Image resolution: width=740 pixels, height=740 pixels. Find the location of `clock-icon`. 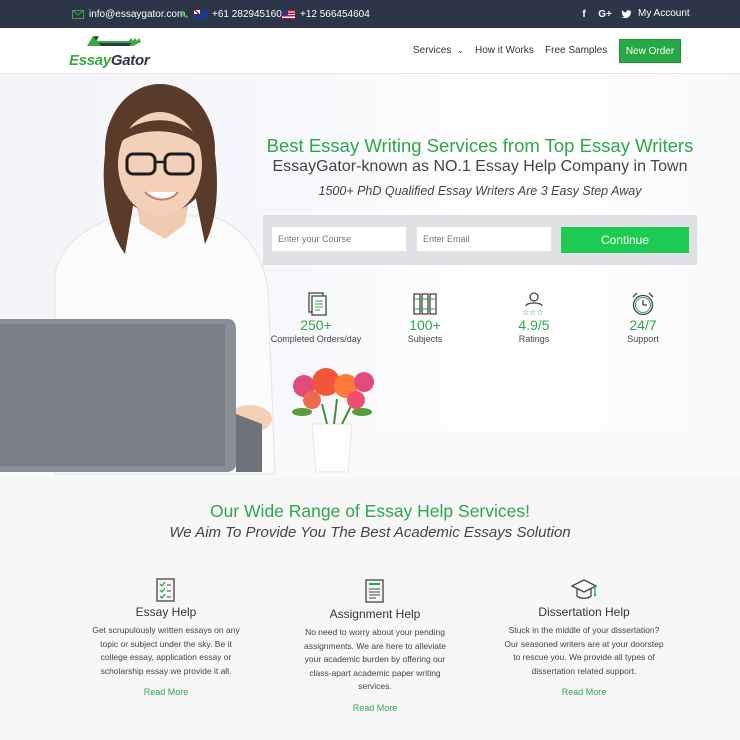

clock-icon is located at coordinates (643, 304).